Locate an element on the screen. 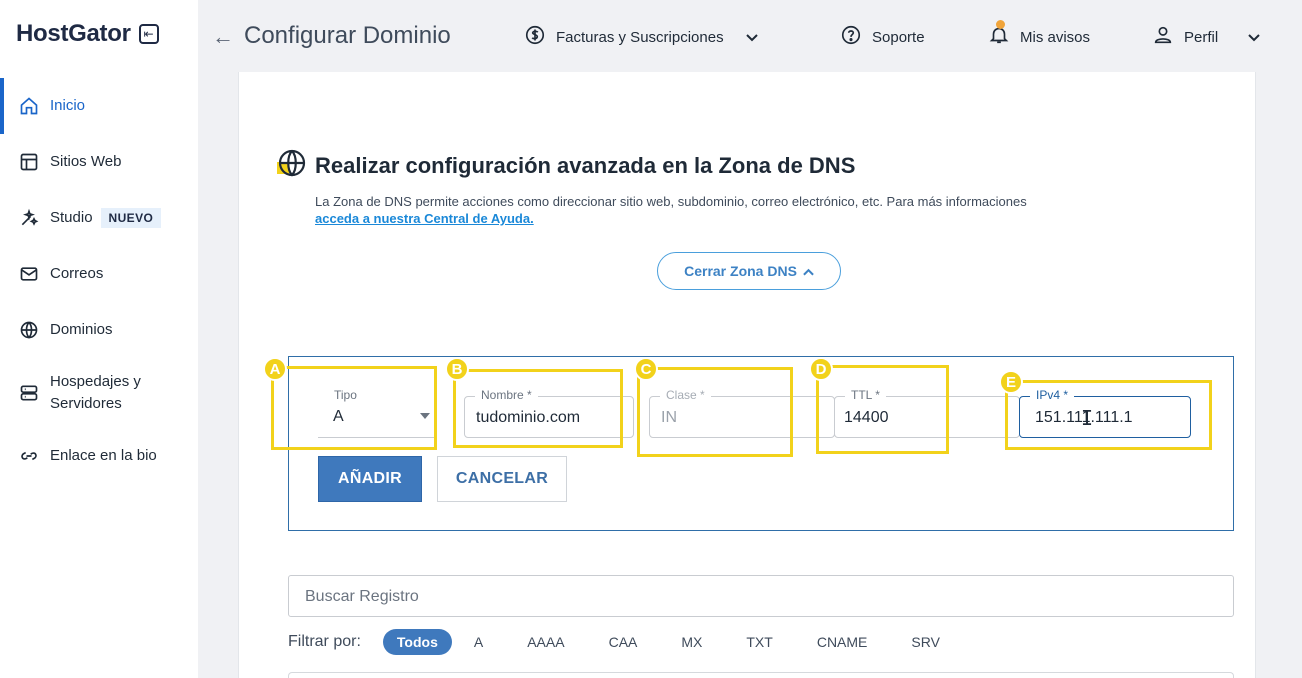  user-icon is located at coordinates (1163, 37).